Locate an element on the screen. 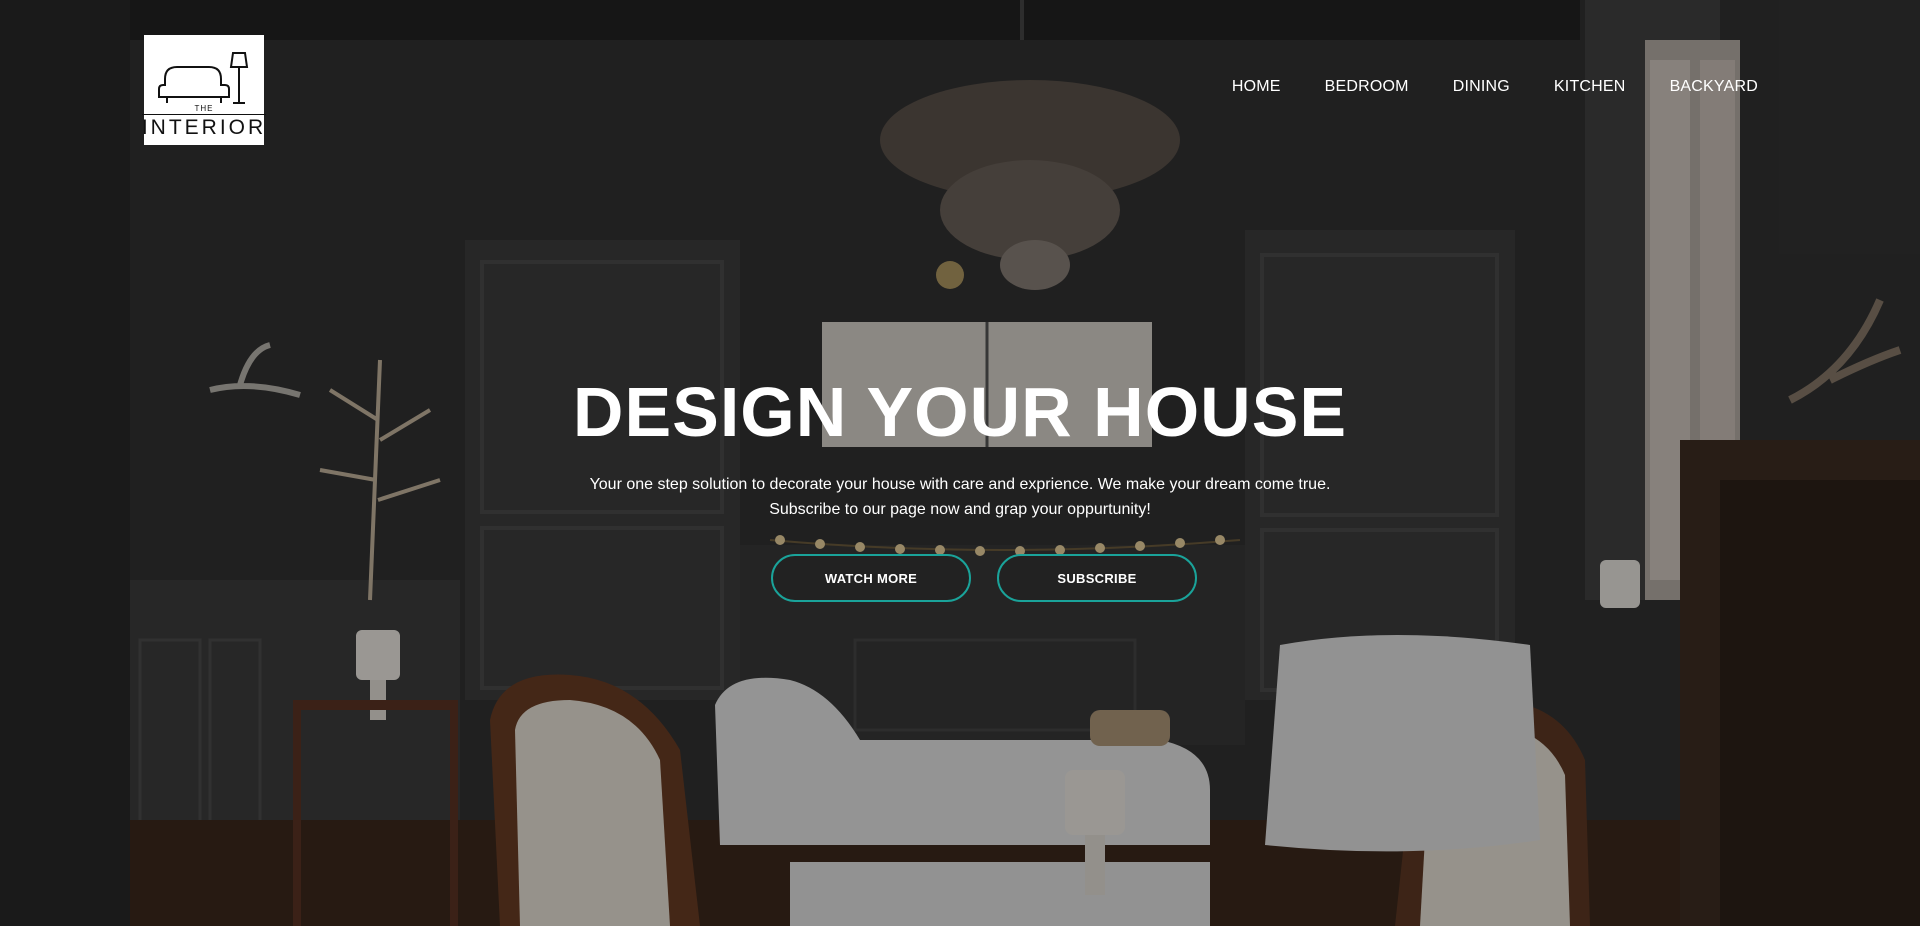 This screenshot has height=926, width=1920. nav-bedroom: BEDROOM is located at coordinates (1367, 87).